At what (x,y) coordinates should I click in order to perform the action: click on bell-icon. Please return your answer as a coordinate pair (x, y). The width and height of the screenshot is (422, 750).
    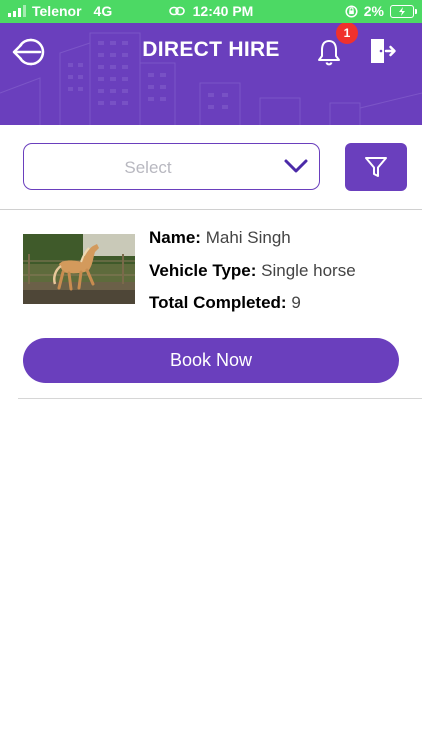
    Looking at the image, I should click on (329, 53).